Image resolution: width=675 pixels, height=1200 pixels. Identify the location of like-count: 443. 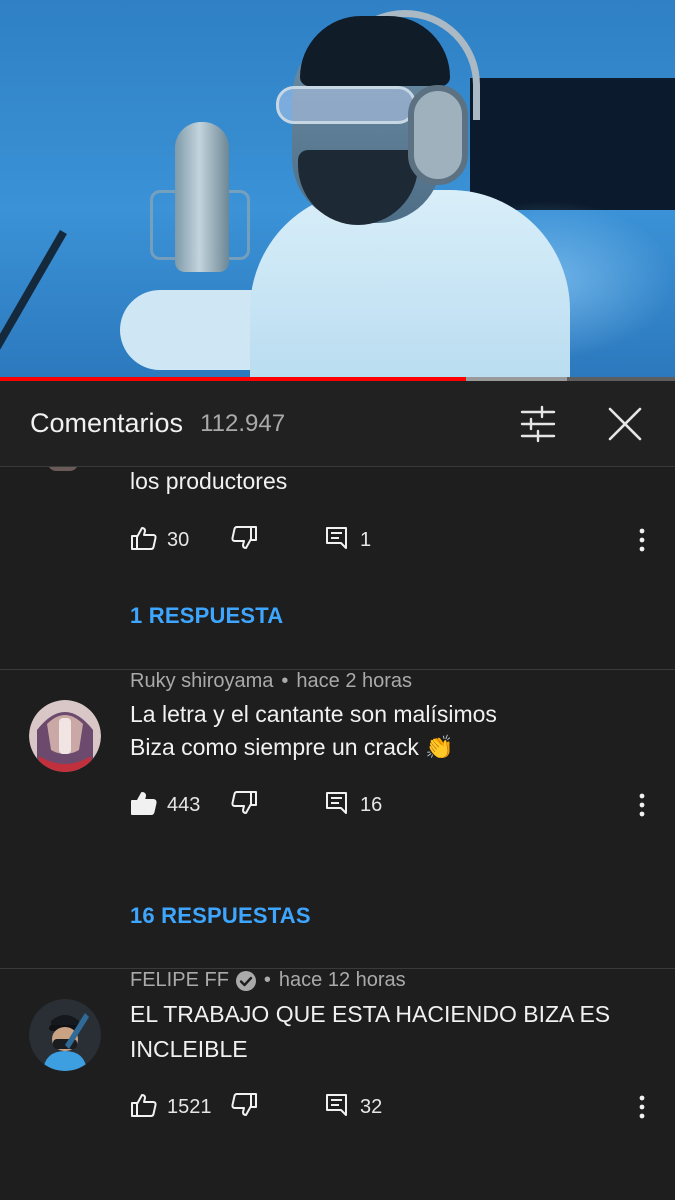
(184, 804).